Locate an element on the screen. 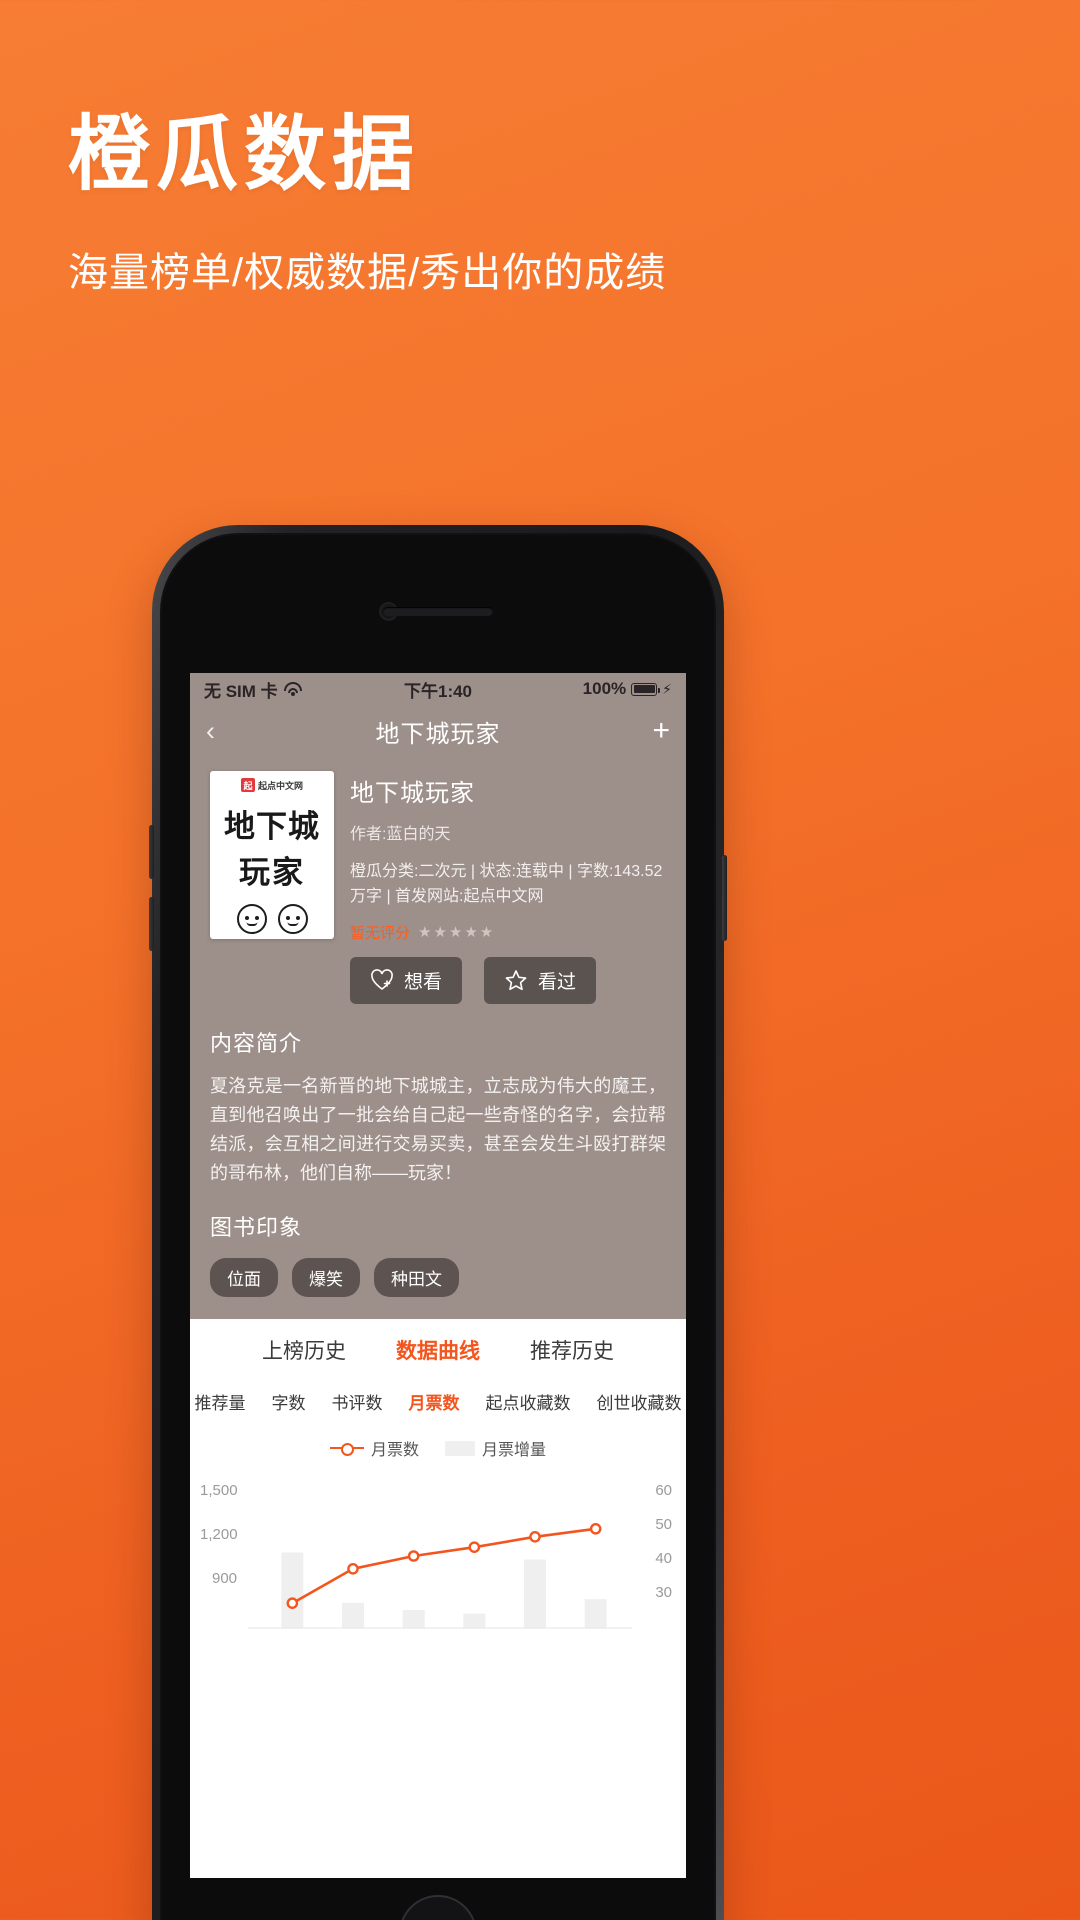 Image resolution: width=1080 pixels, height=1920 pixels. plus-icon: + is located at coordinates (650, 731).